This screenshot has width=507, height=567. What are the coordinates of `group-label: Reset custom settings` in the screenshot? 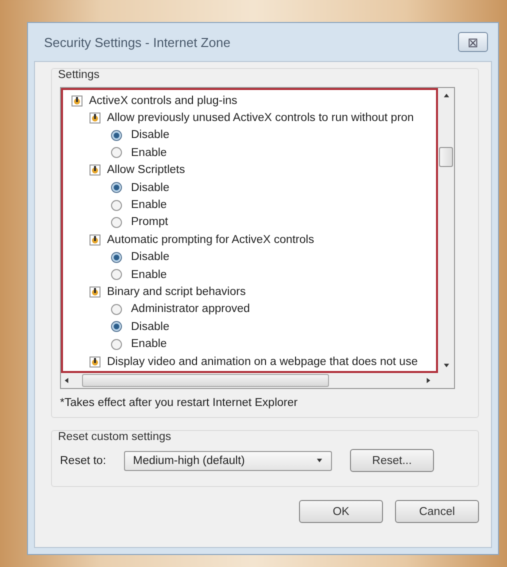 It's located at (115, 437).